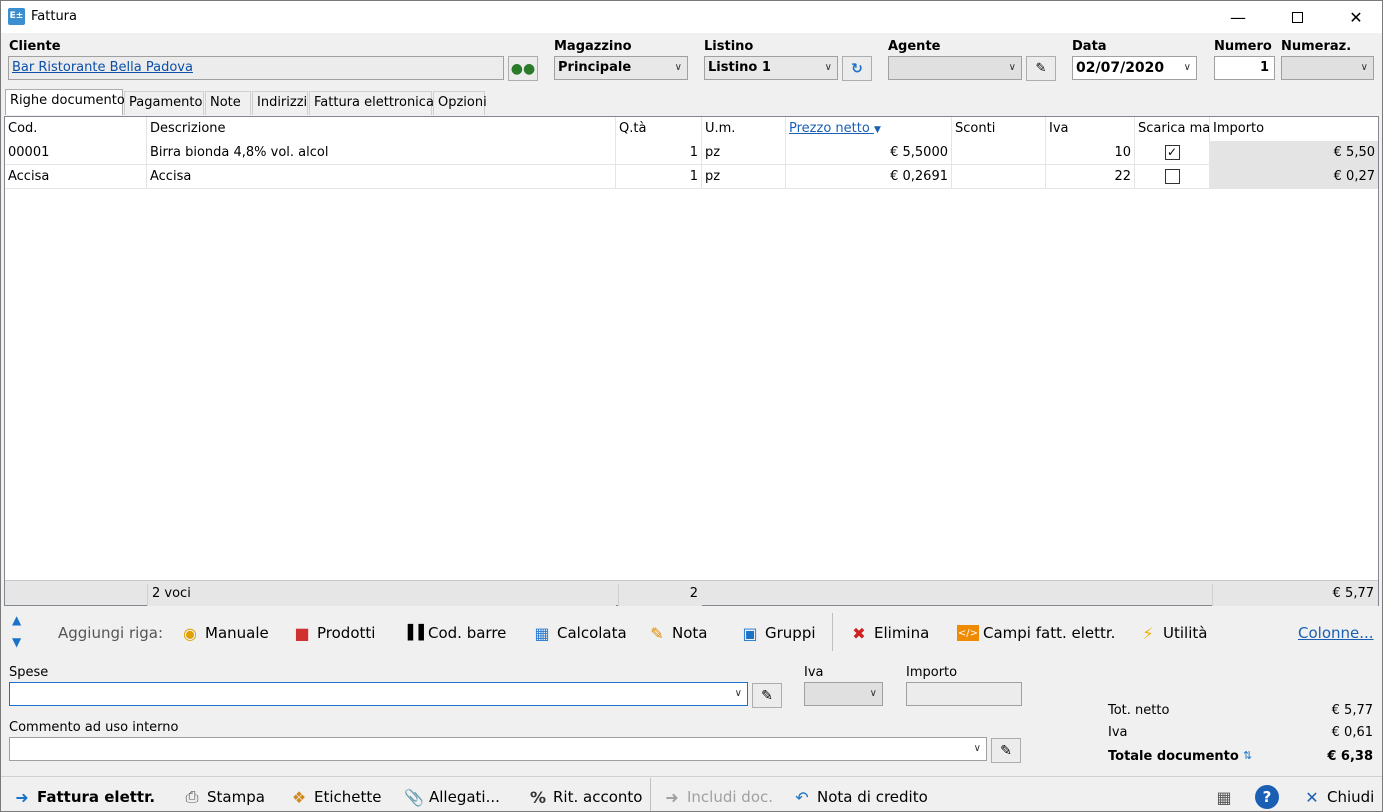  Describe the element at coordinates (1267, 796) in the screenshot. I see `help-button: ?` at that location.